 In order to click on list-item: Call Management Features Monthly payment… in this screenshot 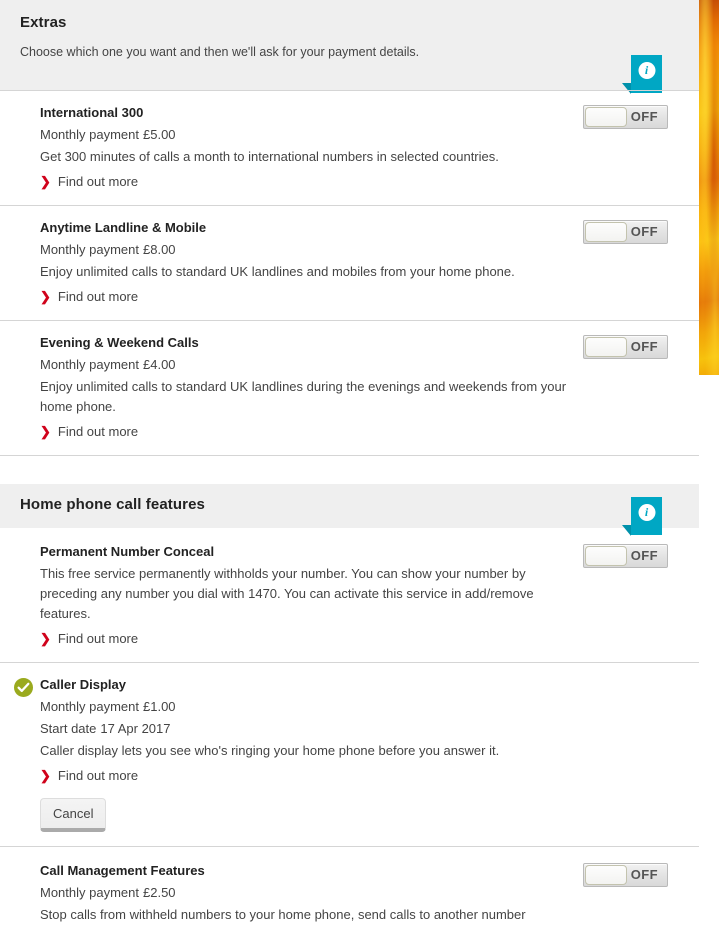, I will do `click(349, 894)`.